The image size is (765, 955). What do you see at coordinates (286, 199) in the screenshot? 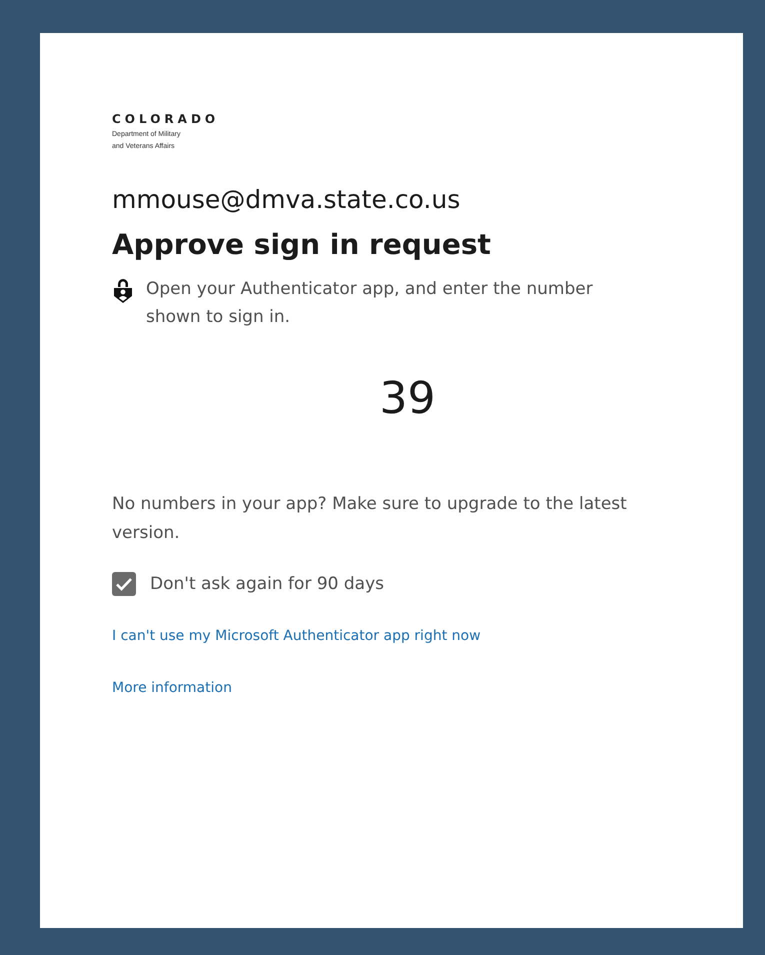
I see `account-email: mmouse@dmva.state.co.us` at bounding box center [286, 199].